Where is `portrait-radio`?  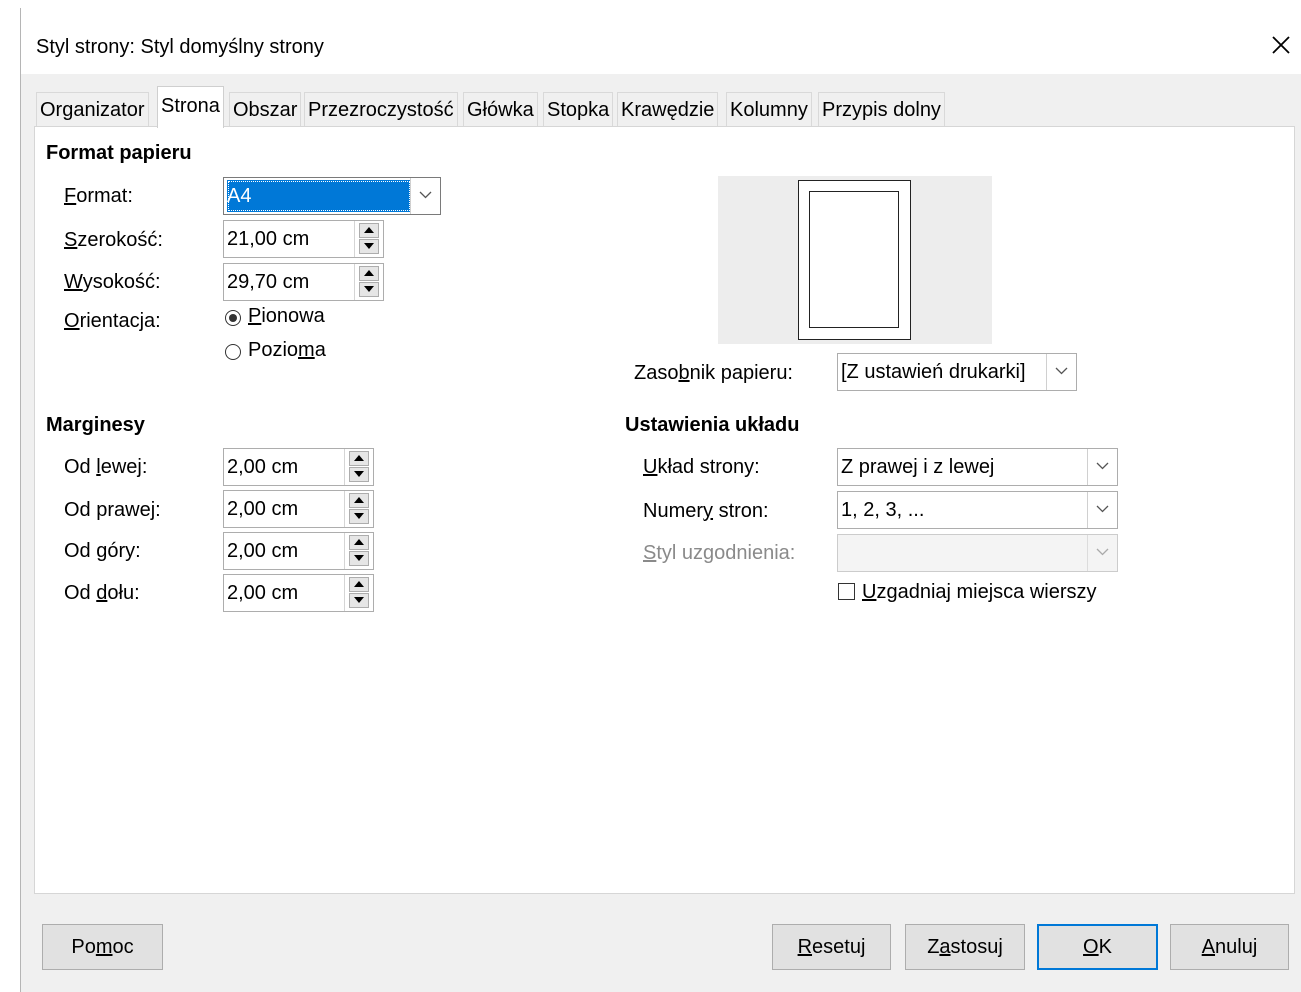
portrait-radio is located at coordinates (233, 318).